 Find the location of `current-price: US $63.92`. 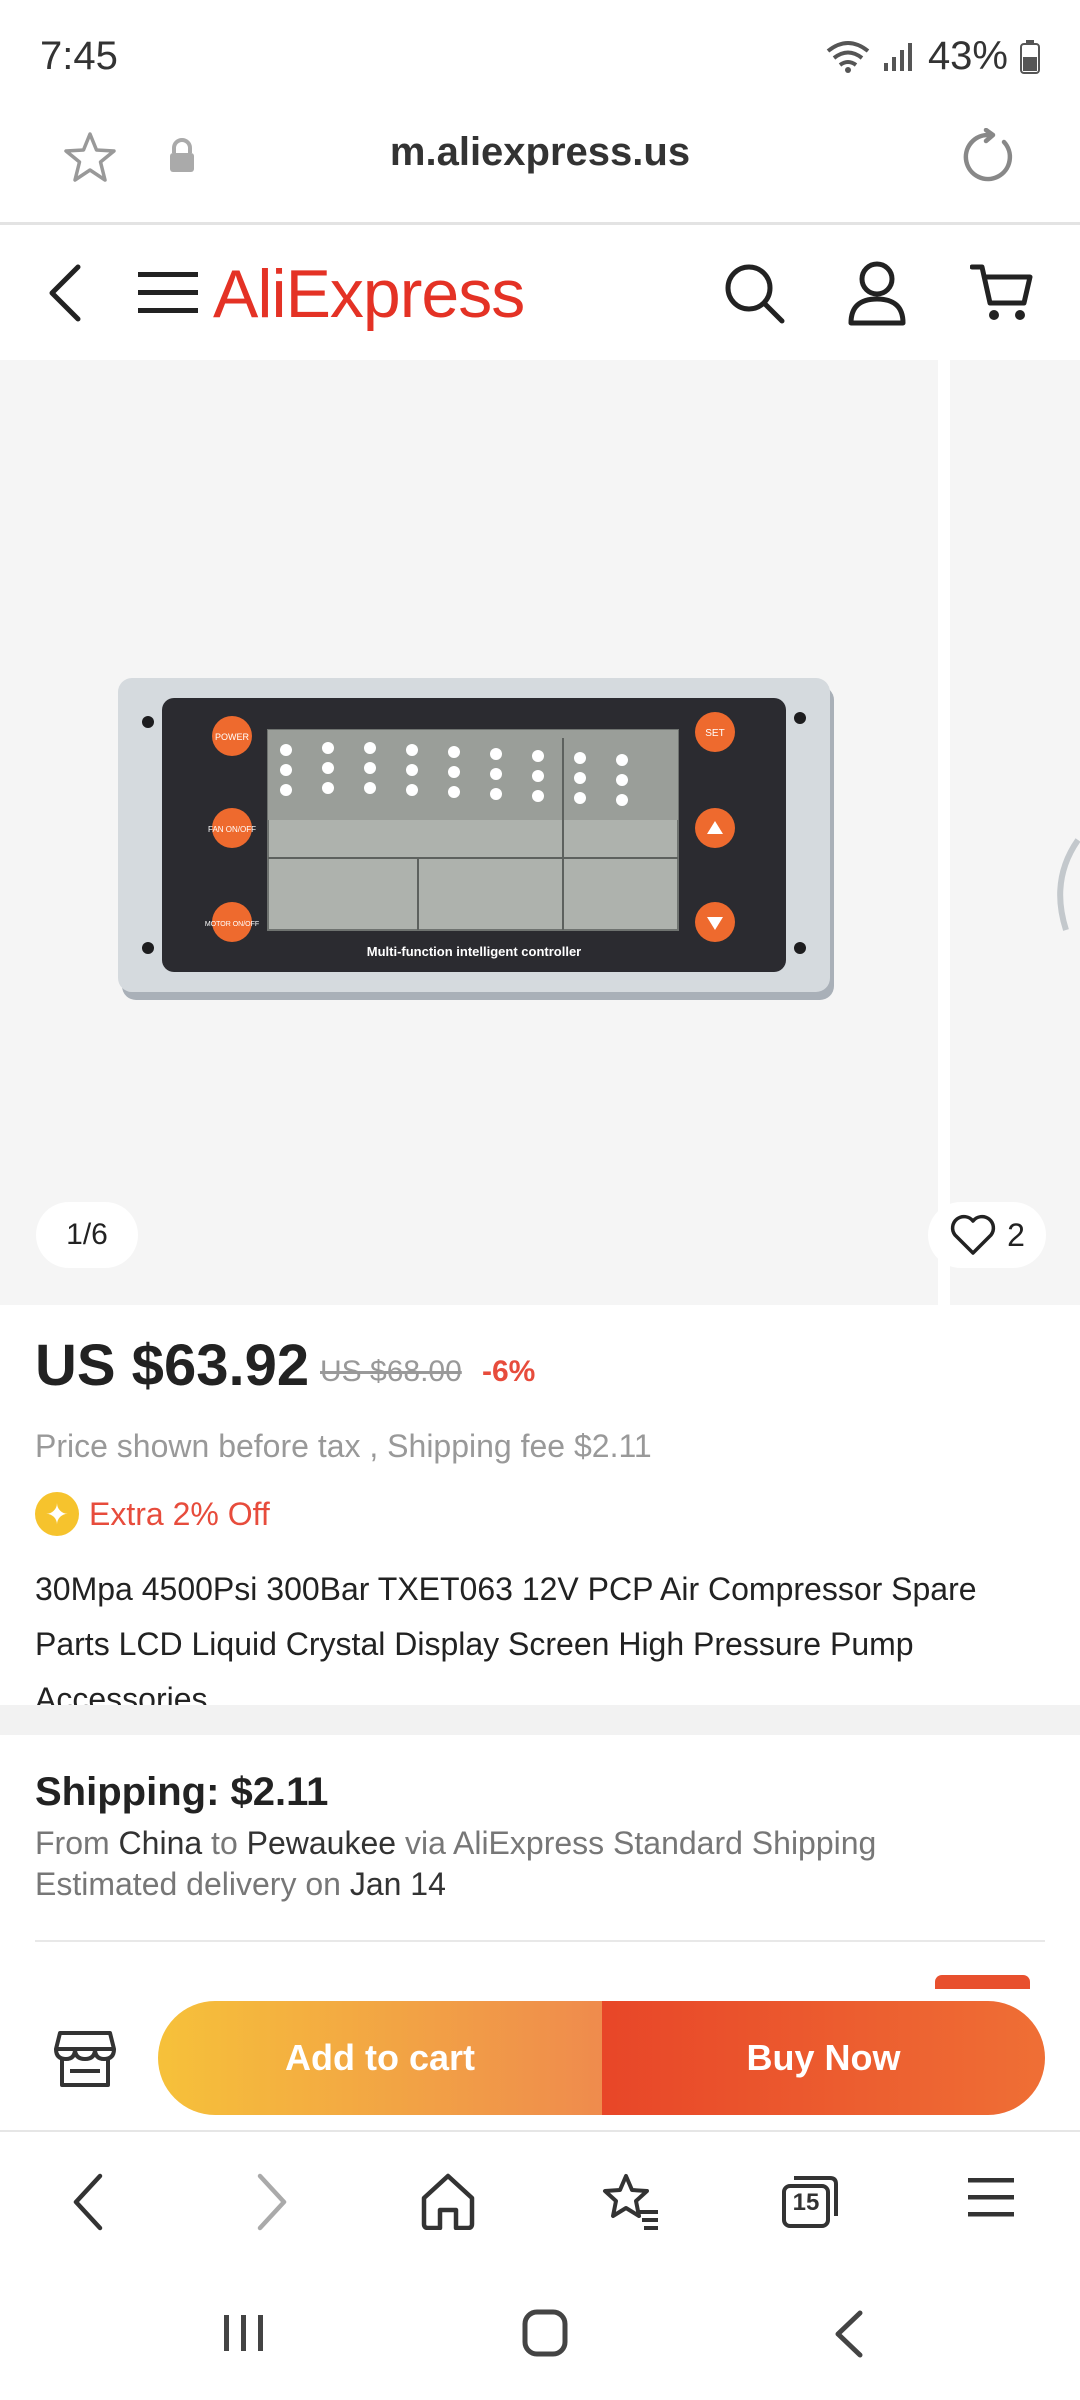

current-price: US $63.92 is located at coordinates (172, 1365).